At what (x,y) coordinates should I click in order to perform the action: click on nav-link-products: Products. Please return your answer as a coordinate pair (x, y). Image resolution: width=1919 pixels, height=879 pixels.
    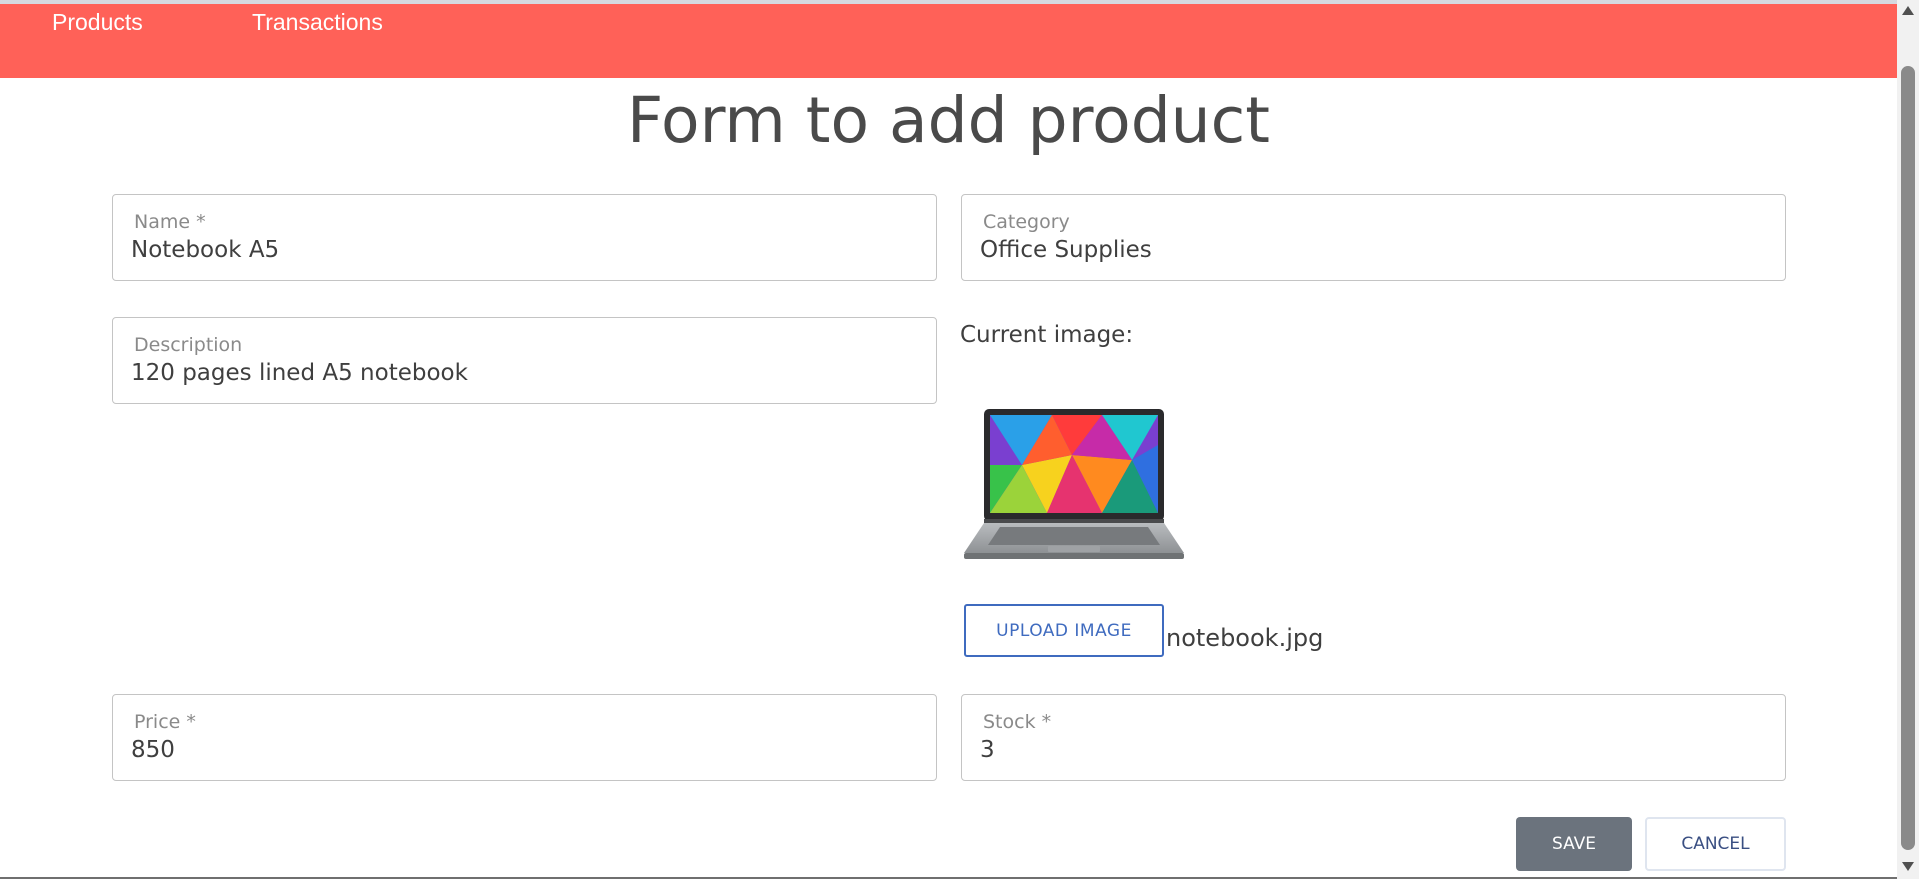
    Looking at the image, I should click on (97, 22).